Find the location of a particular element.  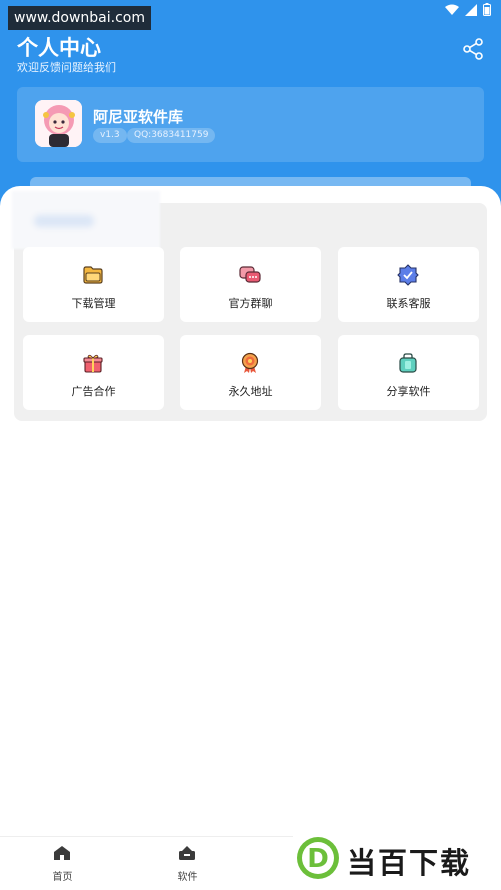

blurred-section-label is located at coordinates (86, 220).